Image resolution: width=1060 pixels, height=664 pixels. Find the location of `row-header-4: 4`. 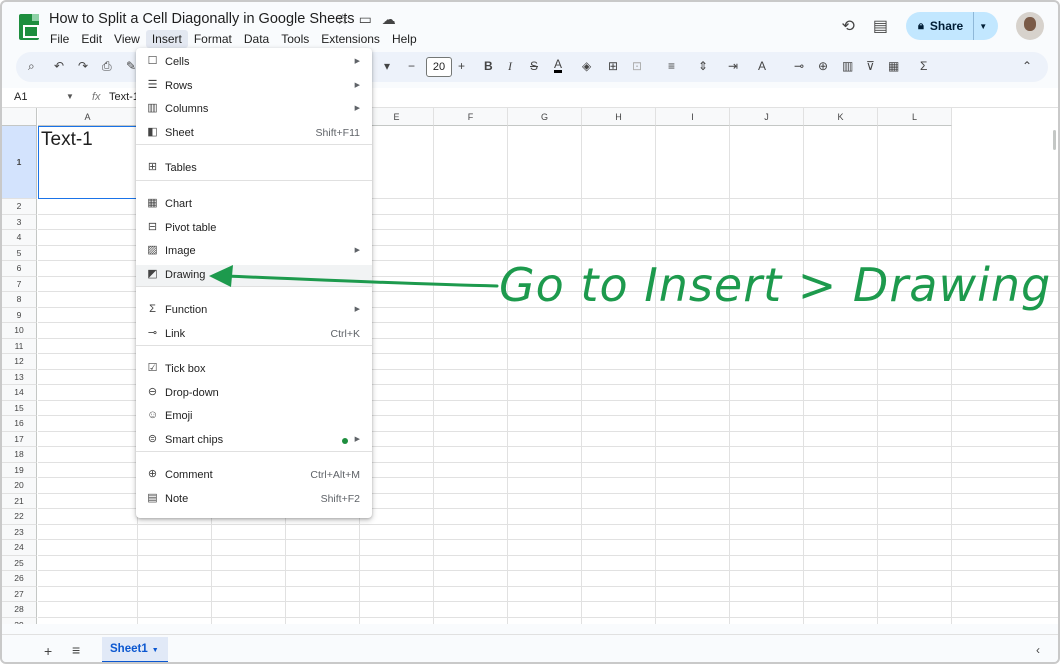

row-header-4: 4 is located at coordinates (19, 238).